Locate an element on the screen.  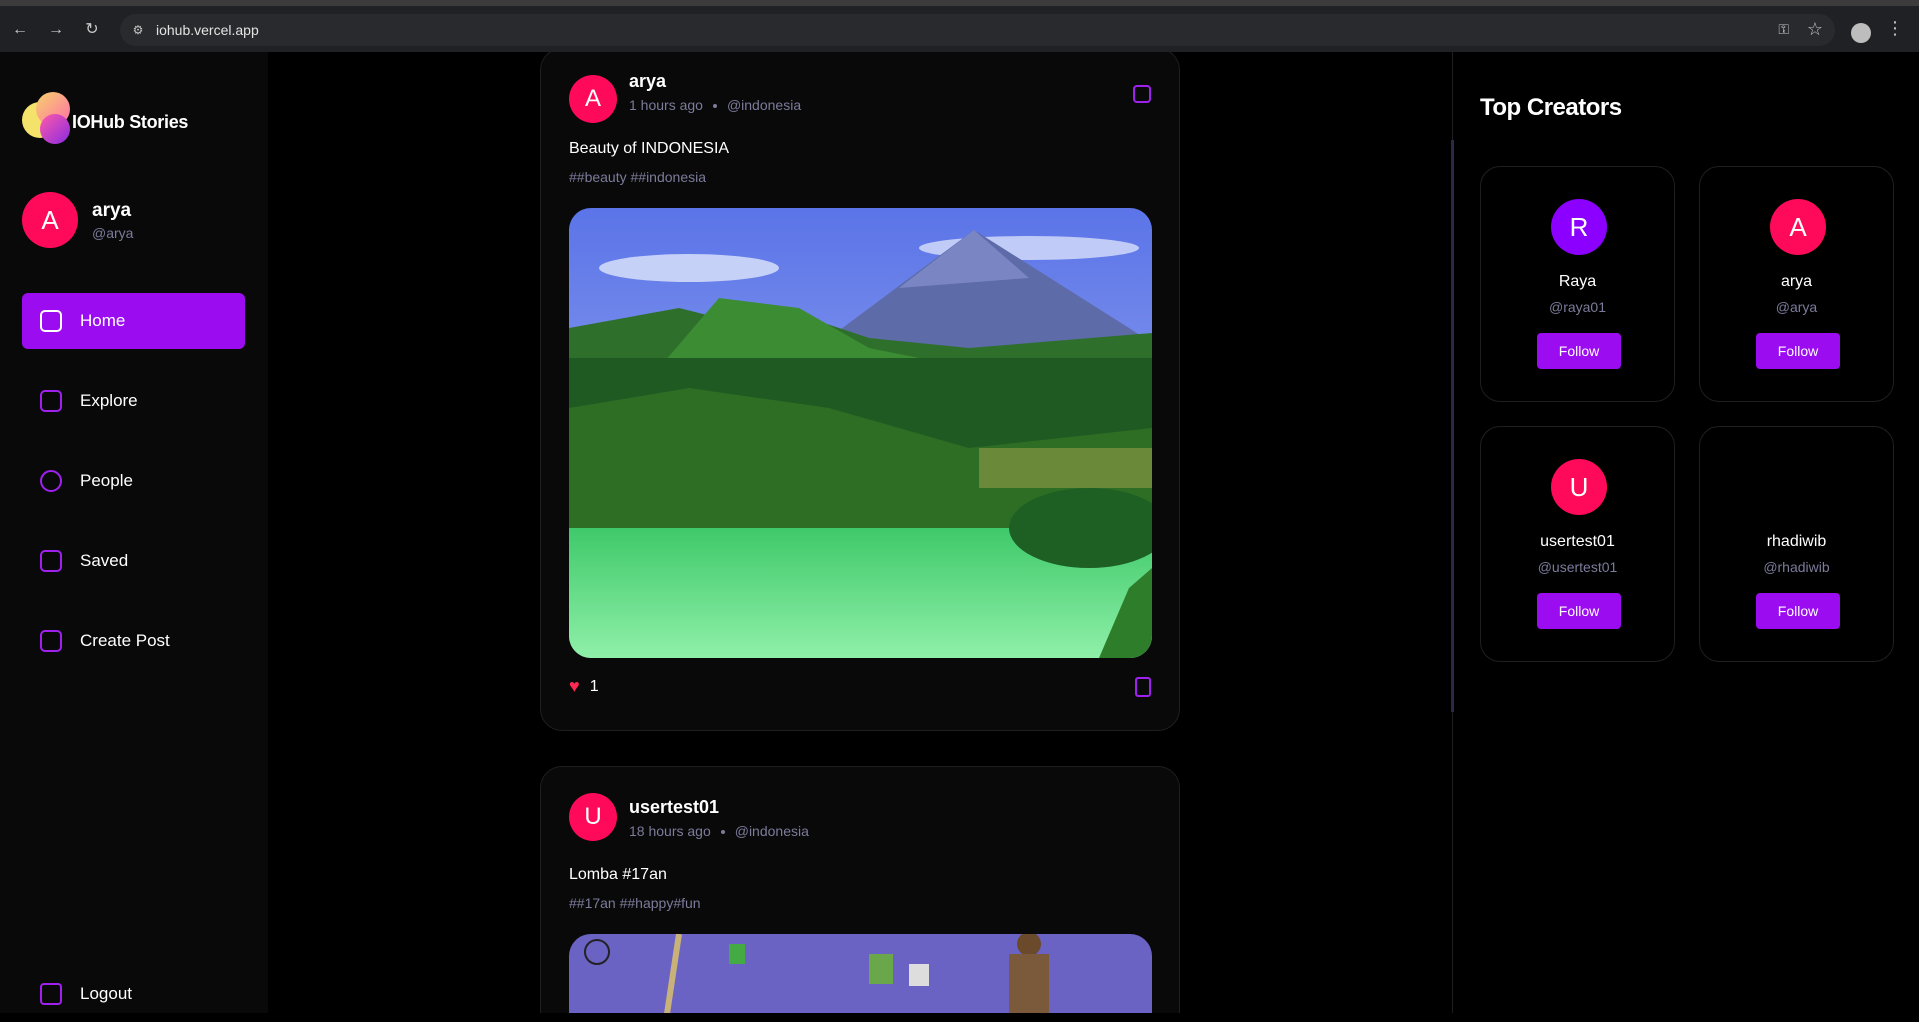
creator-name: rhadiwib is located at coordinates (1796, 541).